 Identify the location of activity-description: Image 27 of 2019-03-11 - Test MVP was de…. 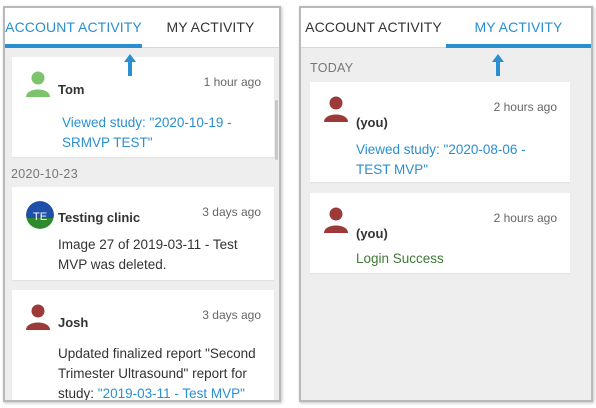
(148, 254).